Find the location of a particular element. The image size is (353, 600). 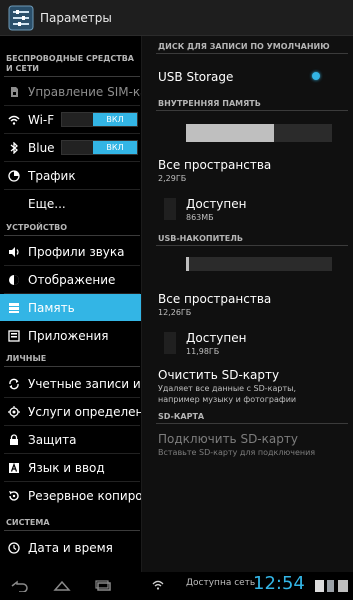

usb-available-title: Доступен is located at coordinates (216, 338).